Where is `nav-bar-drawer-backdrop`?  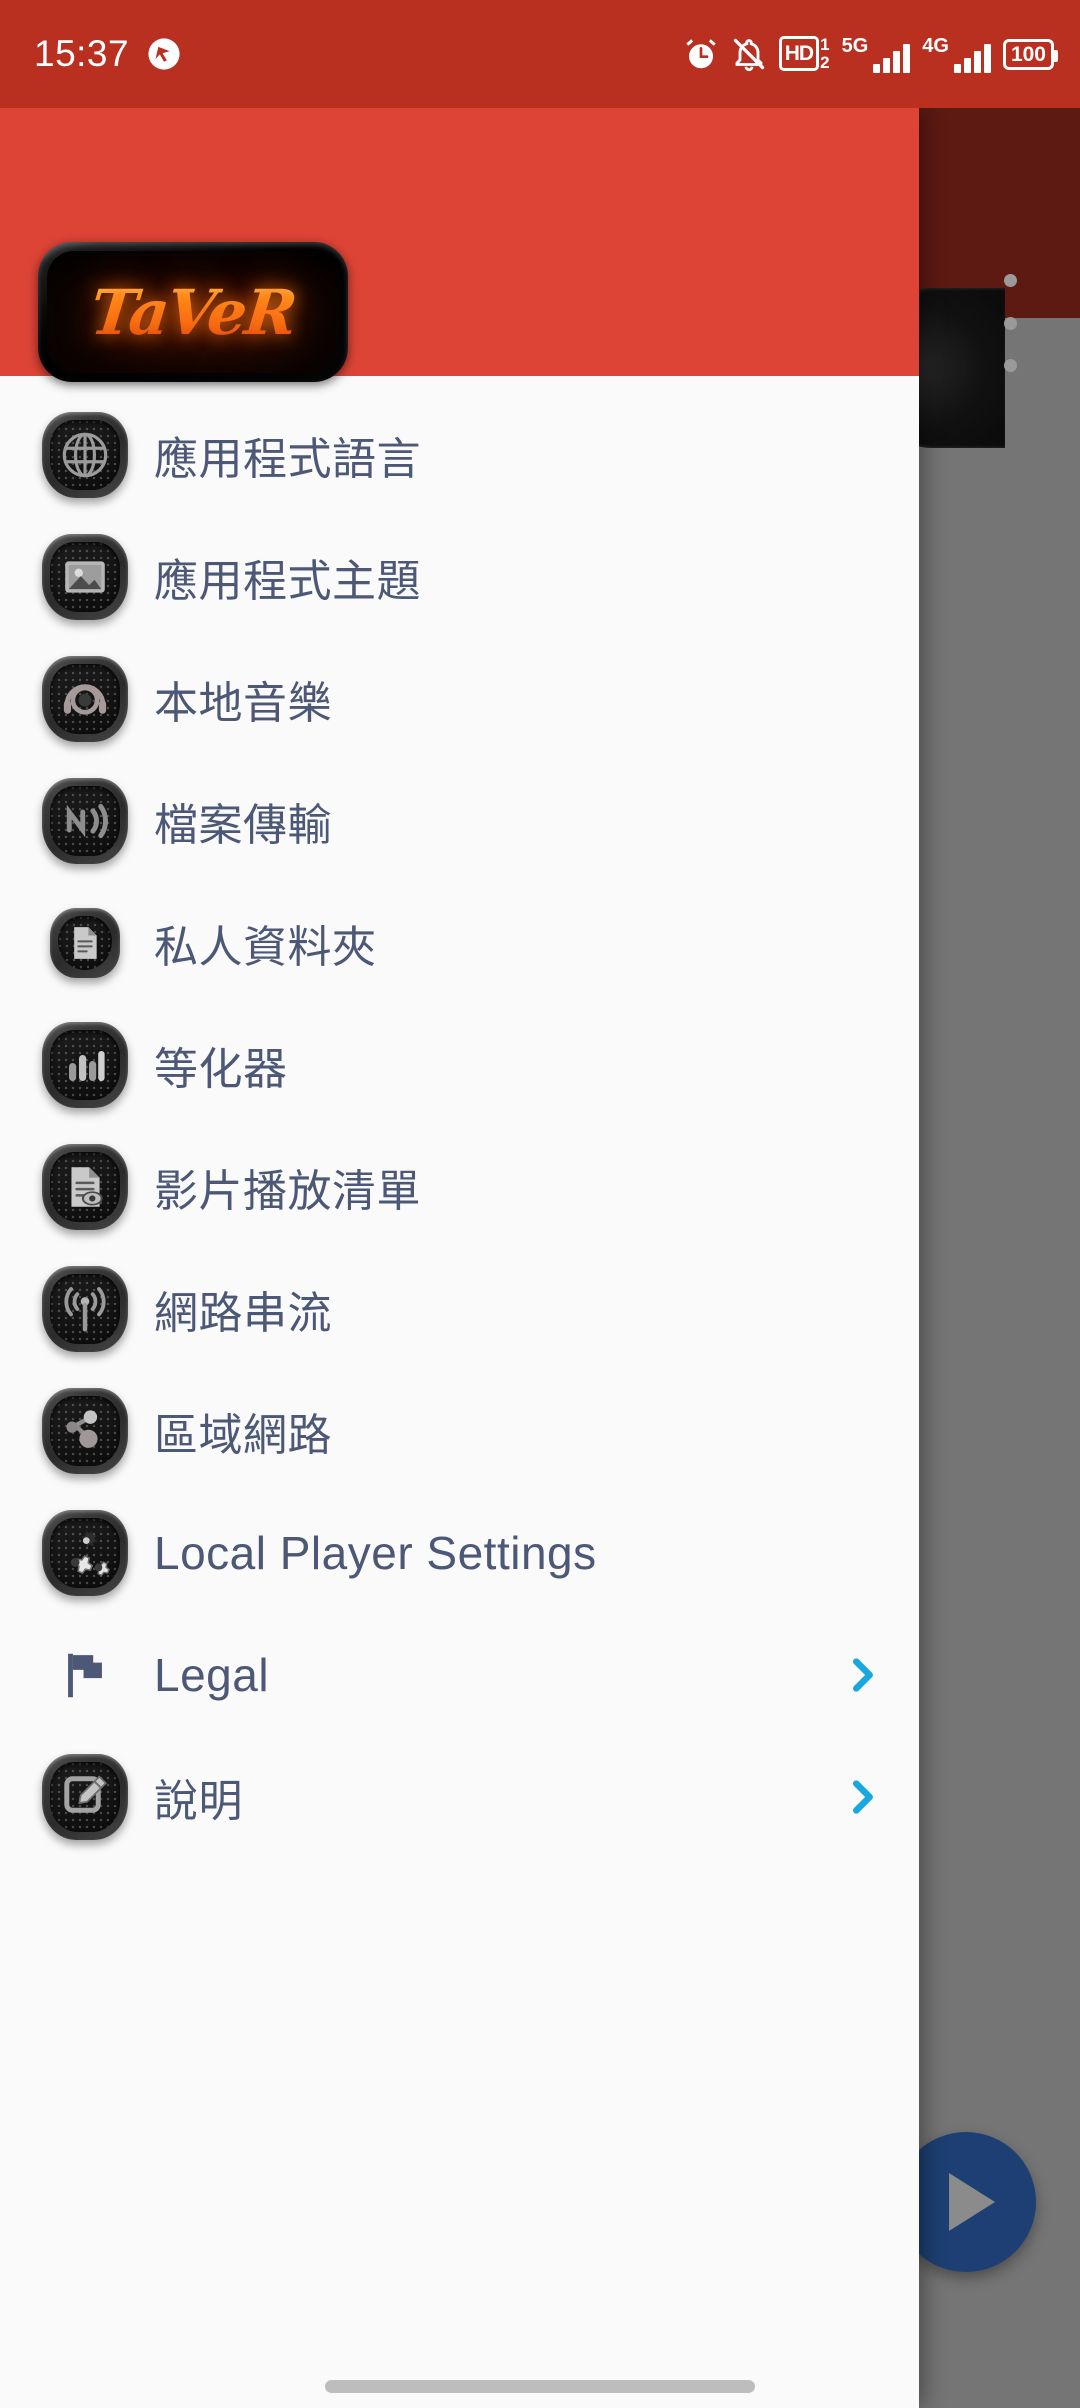
nav-bar-drawer-backdrop is located at coordinates (459, 2369).